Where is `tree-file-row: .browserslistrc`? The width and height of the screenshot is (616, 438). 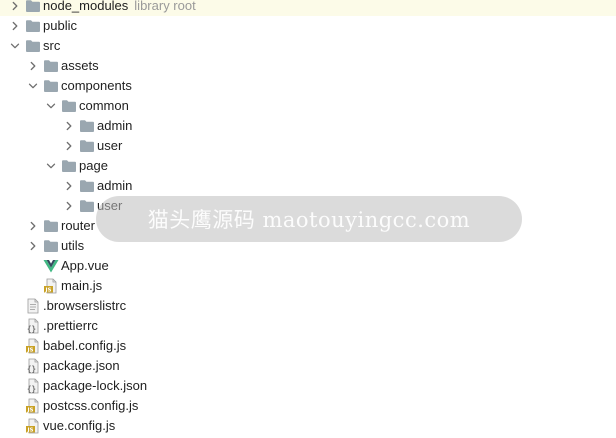
tree-file-row: .browserslistrc is located at coordinates (308, 306).